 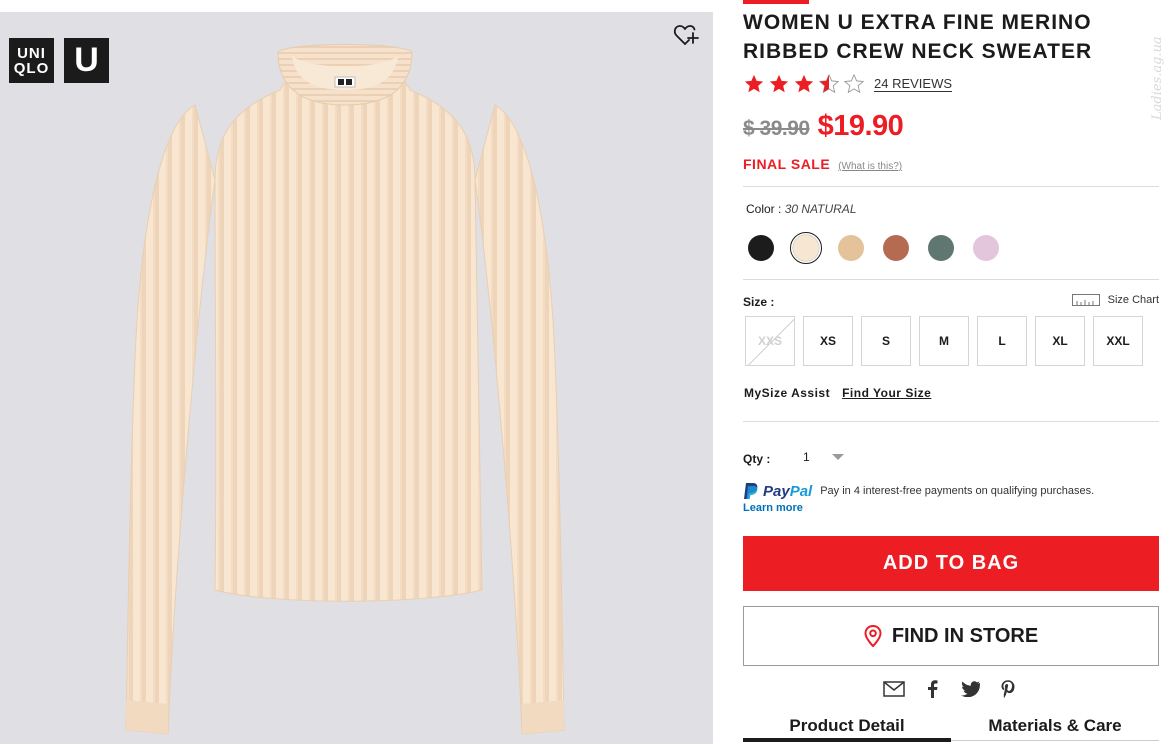 What do you see at coordinates (31, 53) in the screenshot?
I see `uniqlo-logo-line1: UNI` at bounding box center [31, 53].